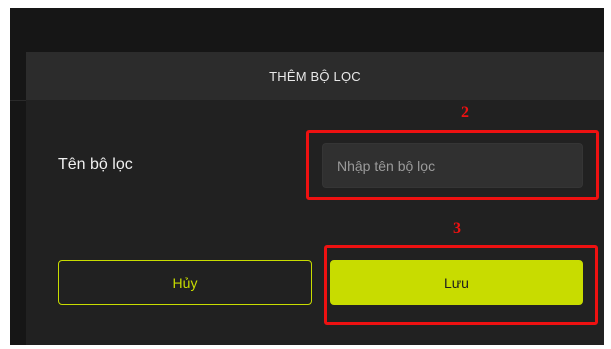 Image resolution: width=611 pixels, height=349 pixels. Describe the element at coordinates (452, 165) in the screenshot. I see `filter-name-input` at that location.